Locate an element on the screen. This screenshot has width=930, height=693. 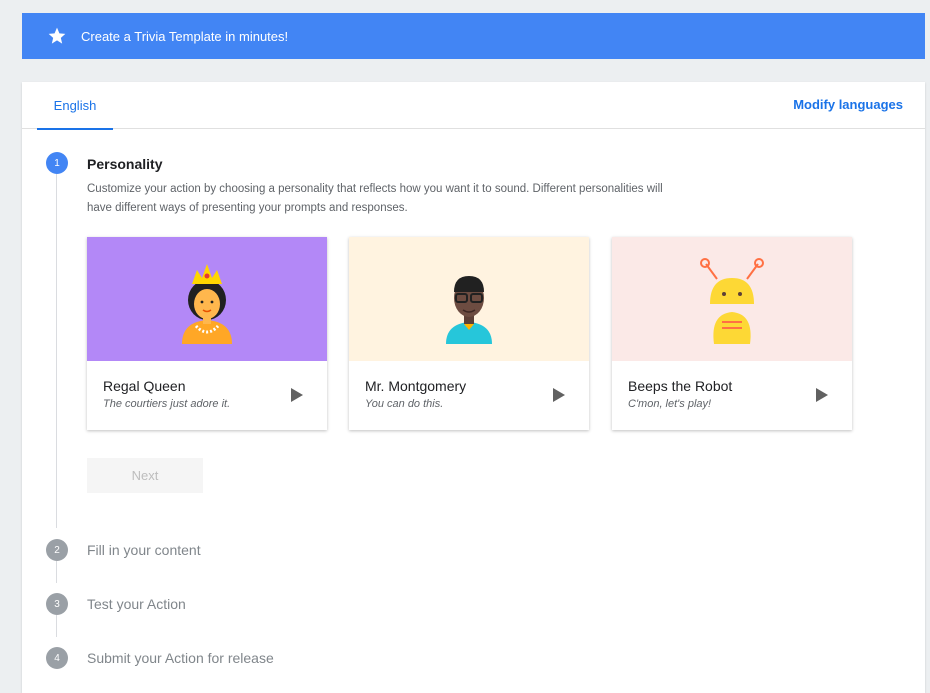
star-icon is located at coordinates (57, 35).